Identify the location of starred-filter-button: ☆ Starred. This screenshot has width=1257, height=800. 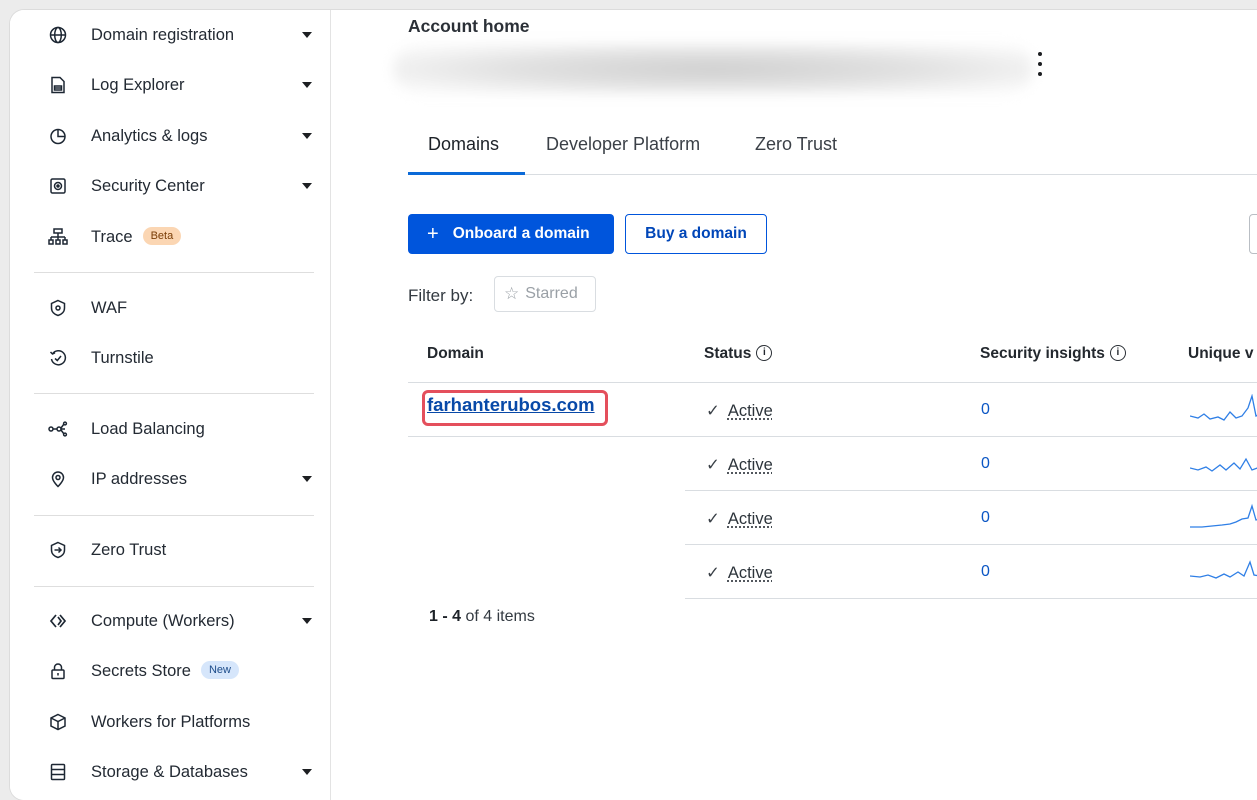
(545, 294).